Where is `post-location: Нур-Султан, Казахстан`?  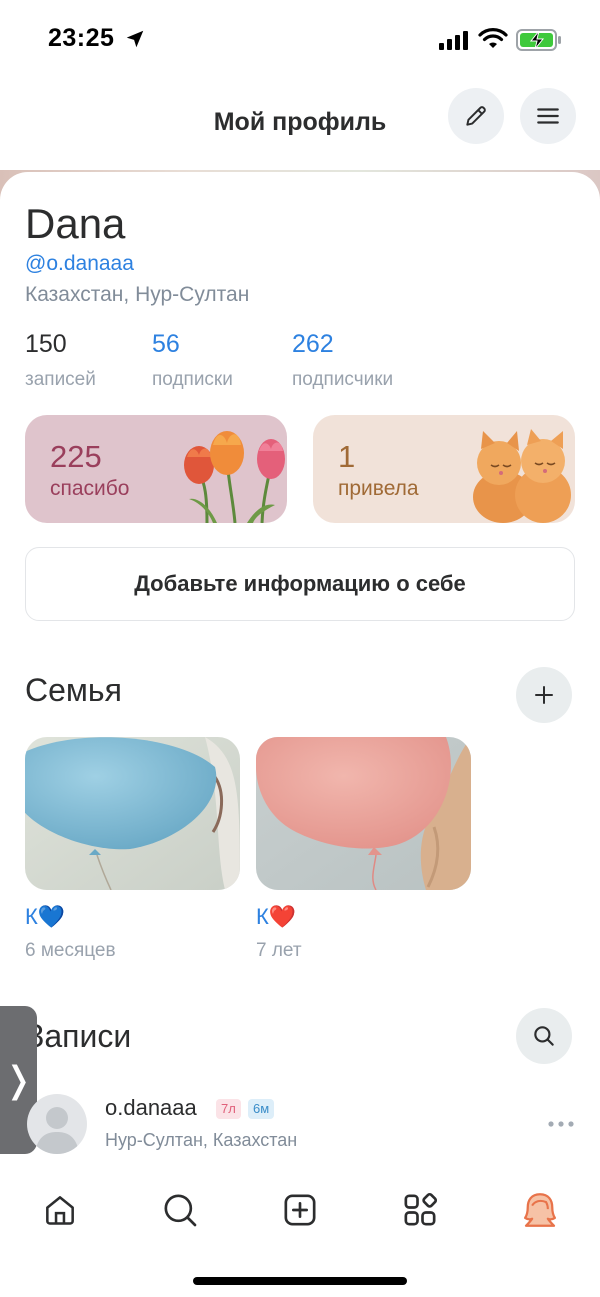 post-location: Нур-Султан, Казахстан is located at coordinates (201, 1140).